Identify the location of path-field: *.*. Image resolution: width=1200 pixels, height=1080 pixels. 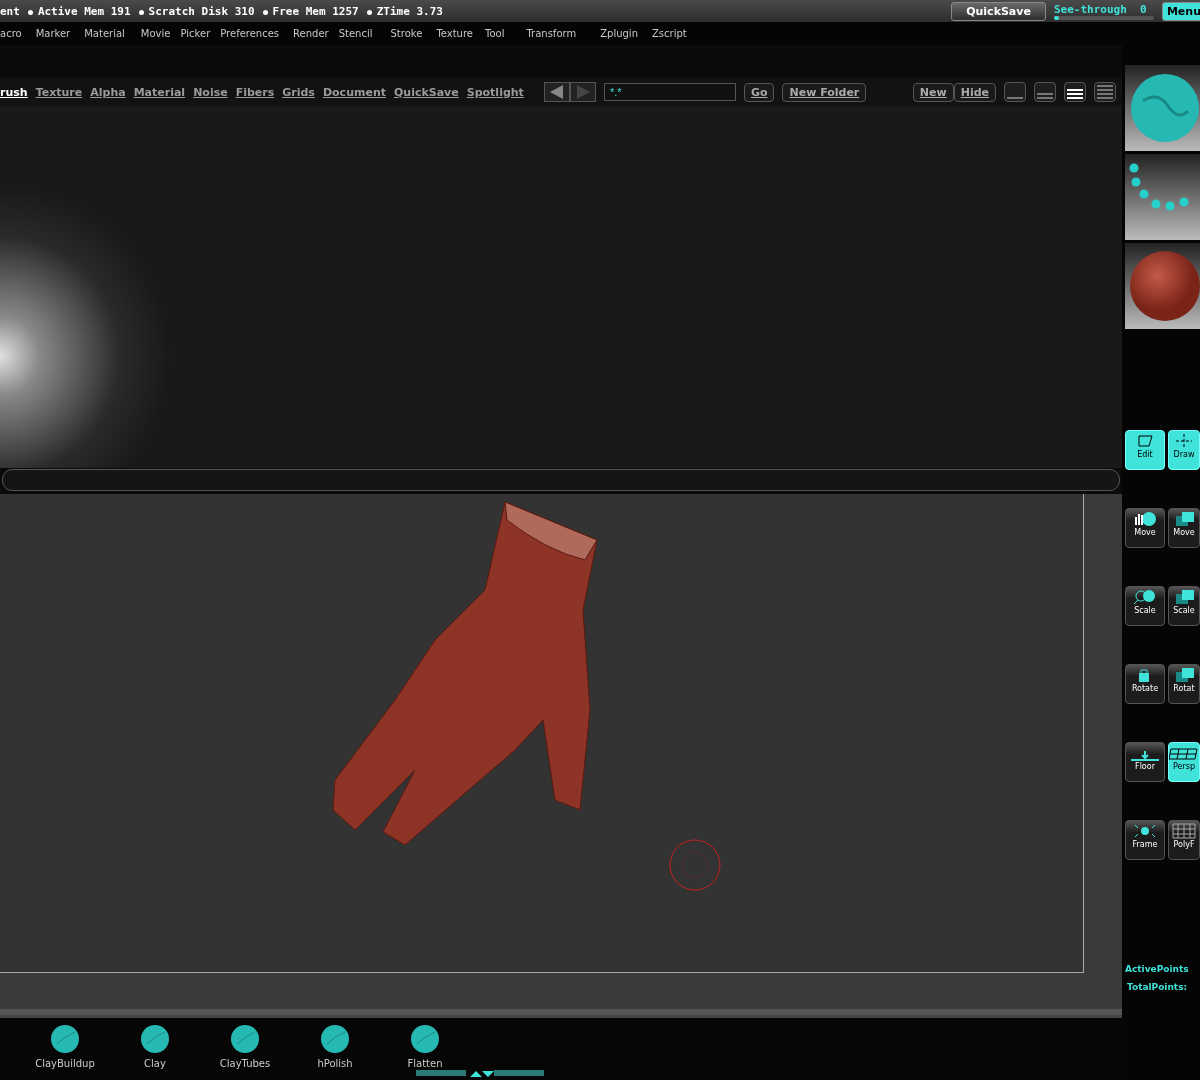
(669, 92).